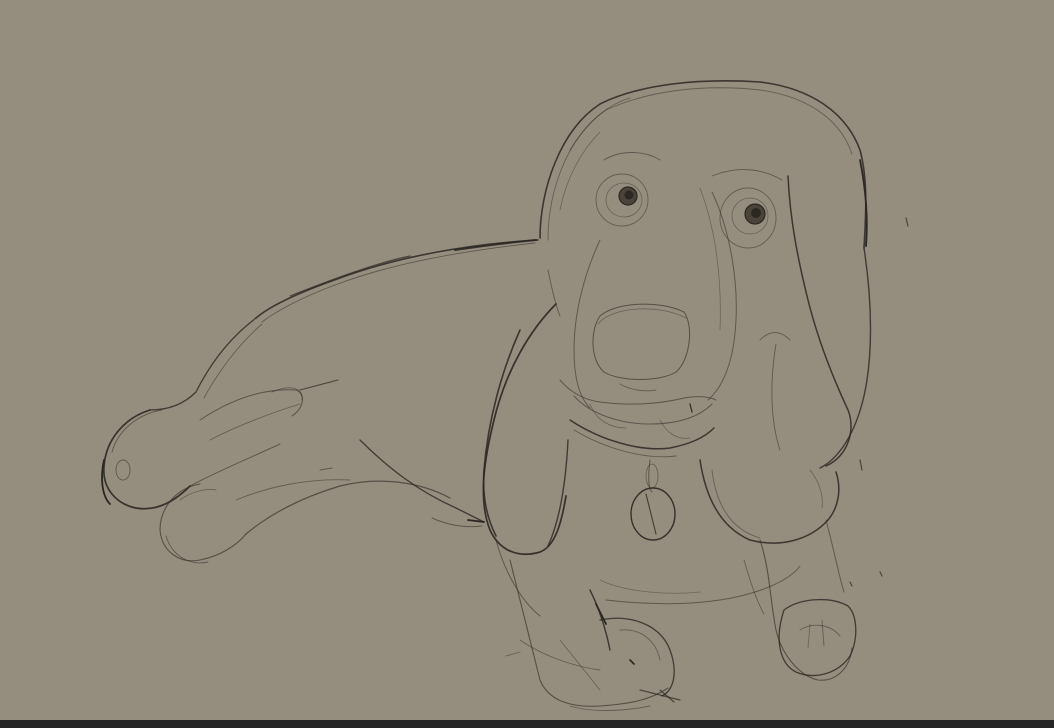 The image size is (1054, 728). What do you see at coordinates (527, 724) in the screenshot?
I see `bottom-toolbar-strip` at bounding box center [527, 724].